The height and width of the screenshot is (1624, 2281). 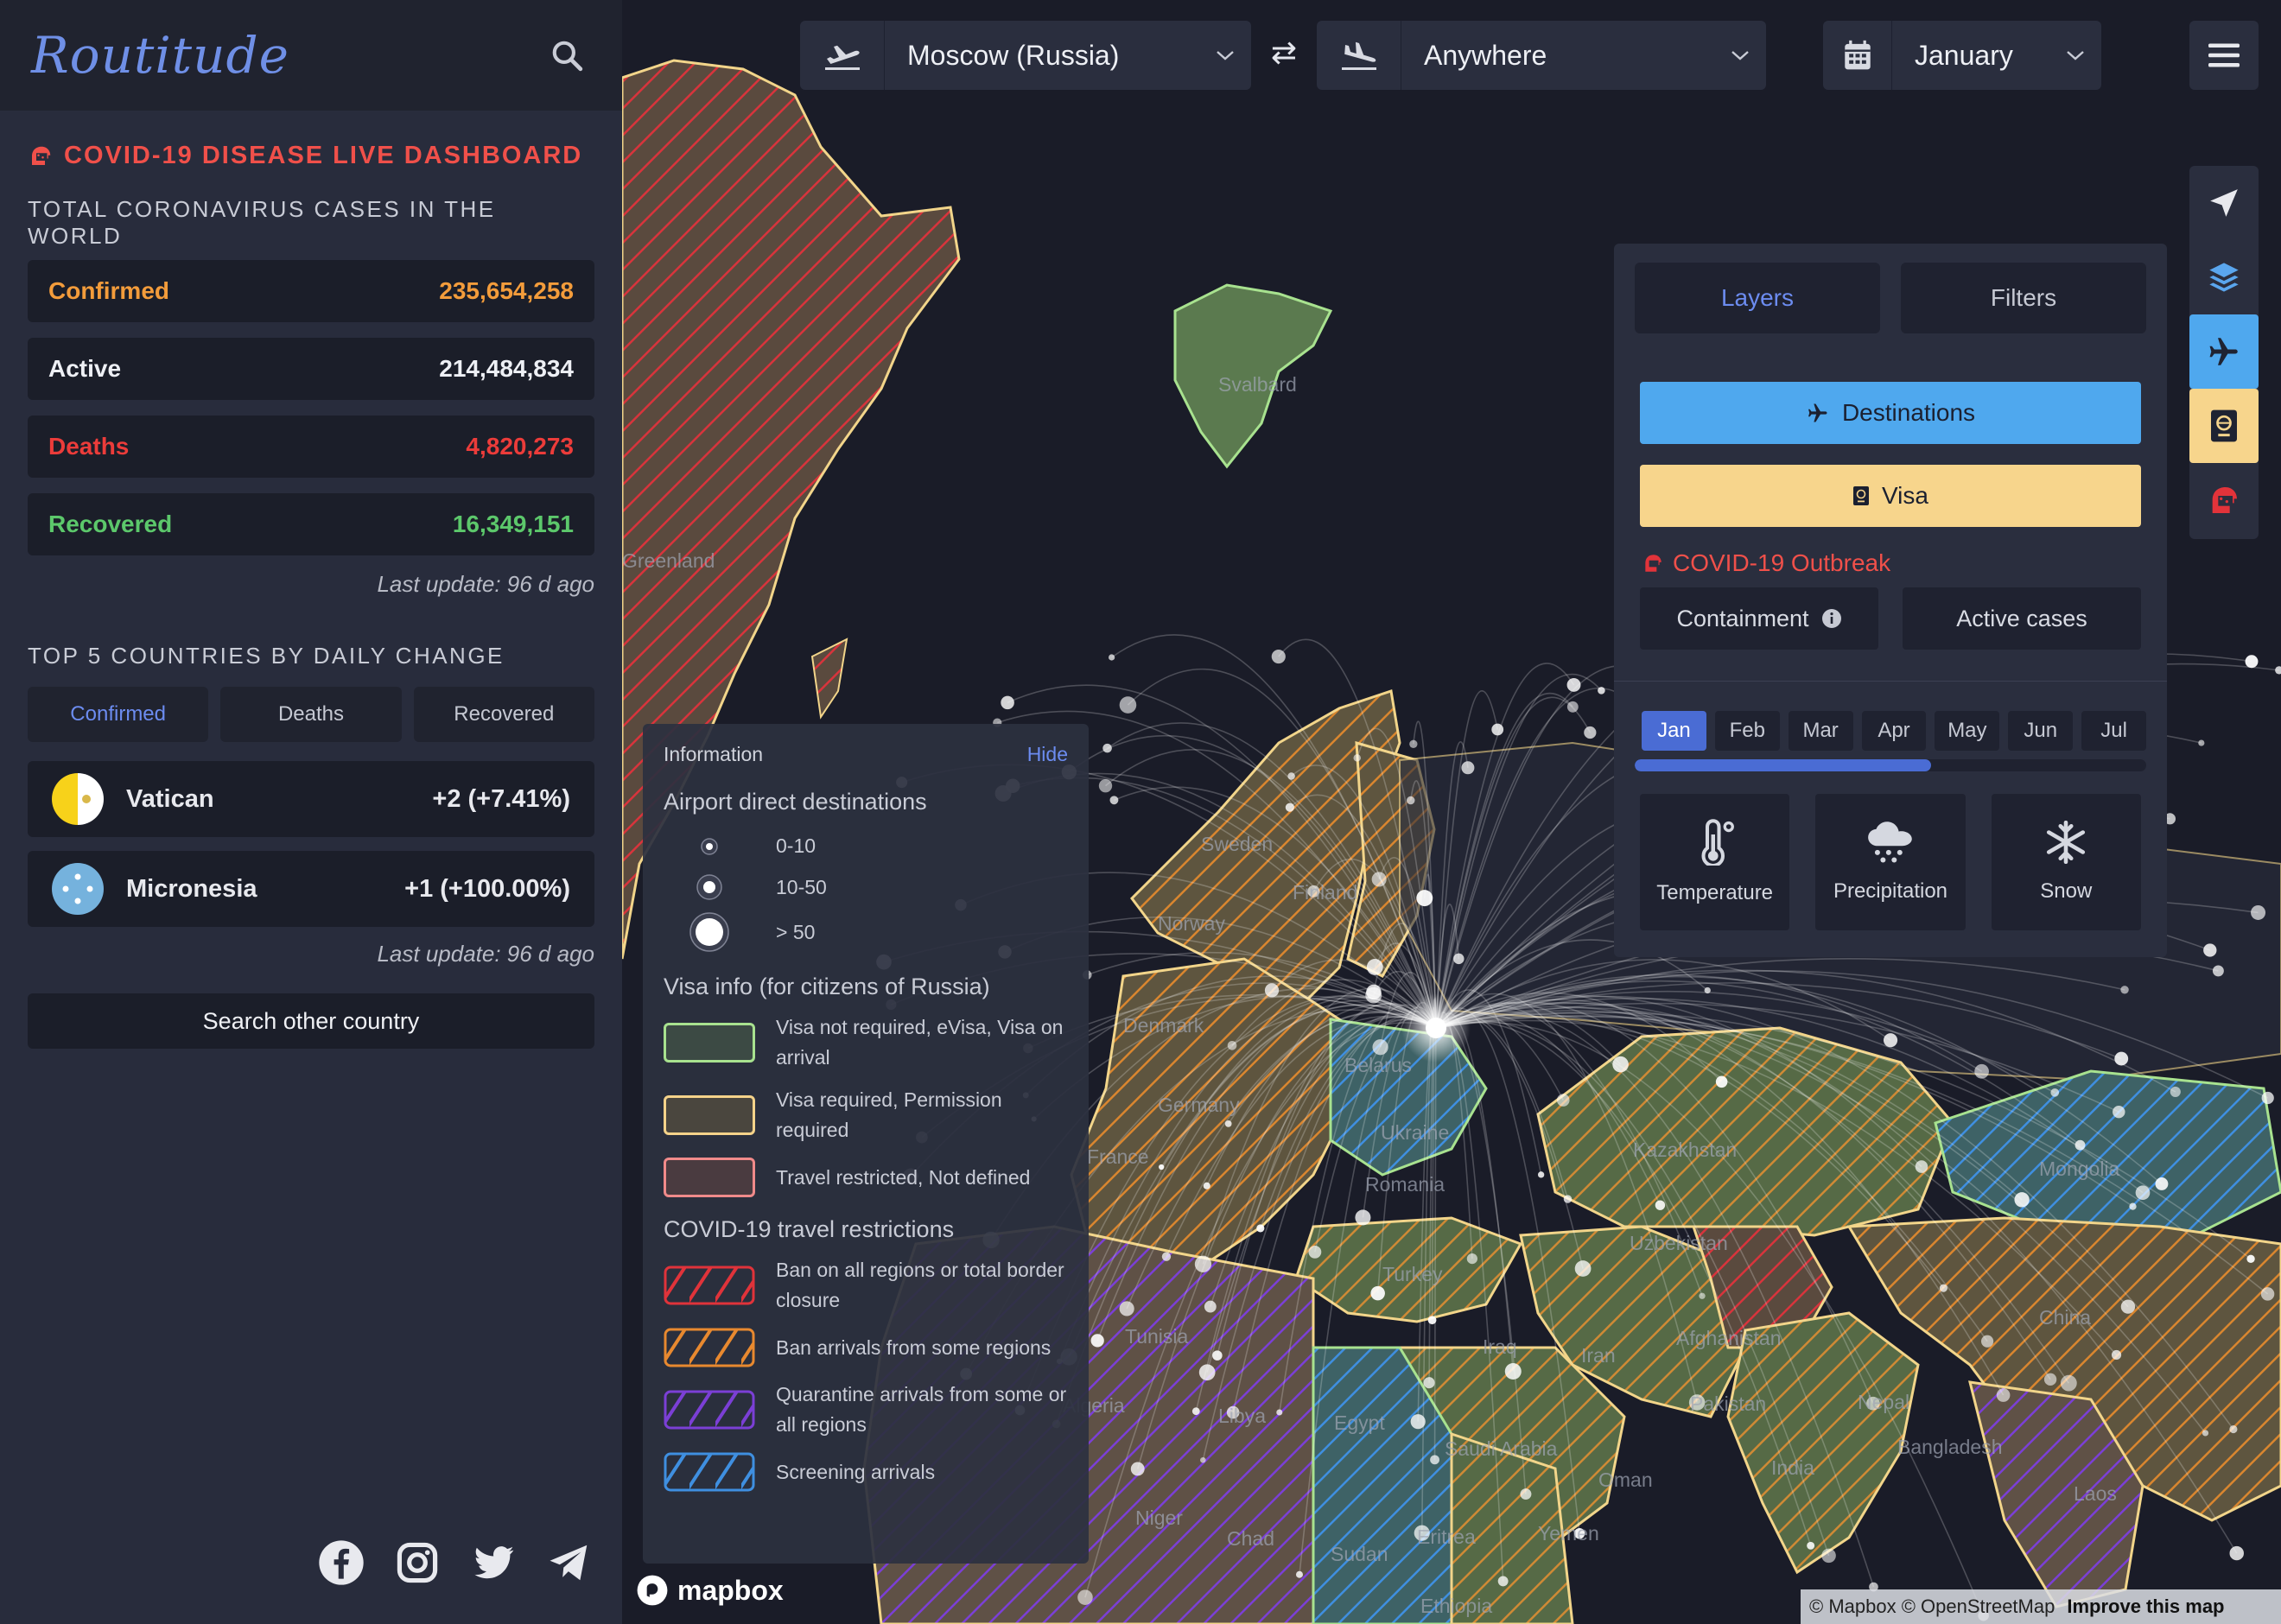 I want to click on map-toolbar, so click(x=2224, y=352).